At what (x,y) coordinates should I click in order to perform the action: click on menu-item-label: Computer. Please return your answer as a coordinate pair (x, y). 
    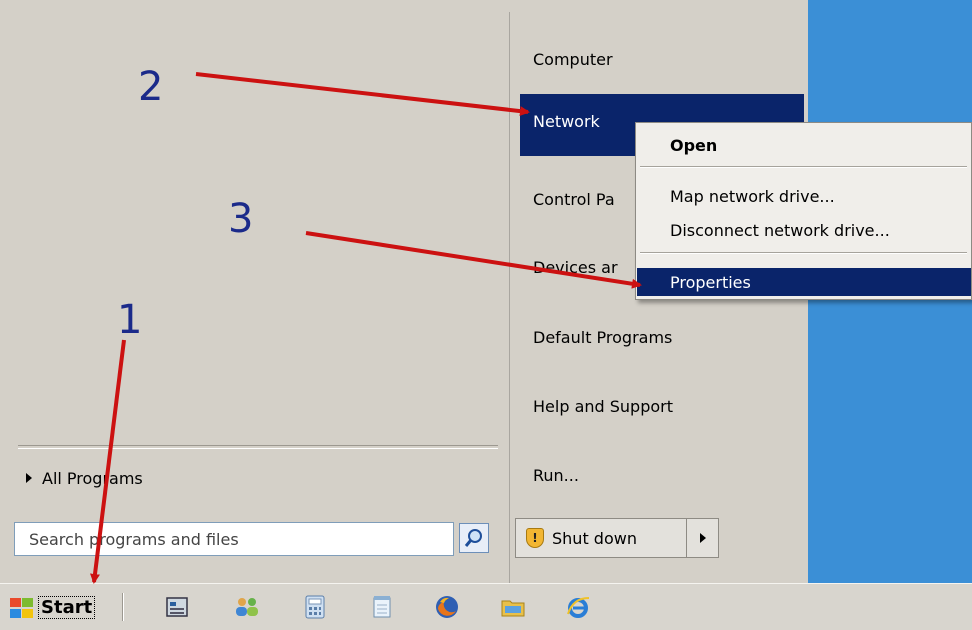
    Looking at the image, I should click on (573, 59).